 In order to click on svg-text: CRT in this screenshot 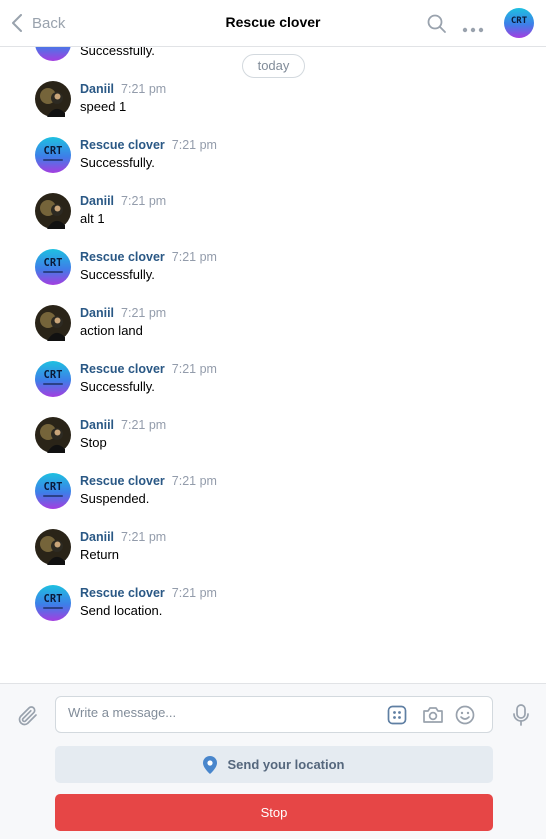, I will do `click(519, 21)`.